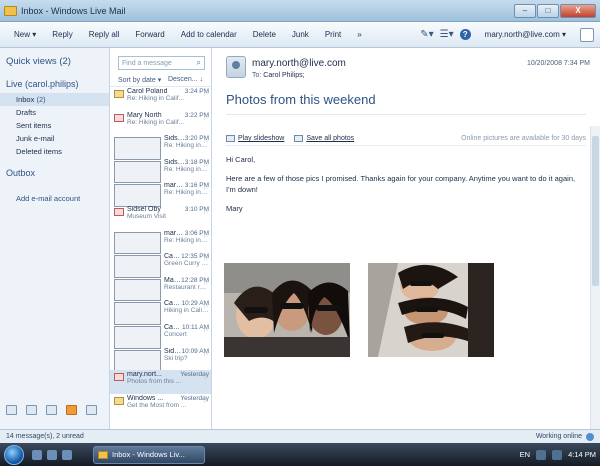 Image resolution: width=600 pixels, height=466 pixels. Describe the element at coordinates (578, 10) in the screenshot. I see `close-button: X` at that location.